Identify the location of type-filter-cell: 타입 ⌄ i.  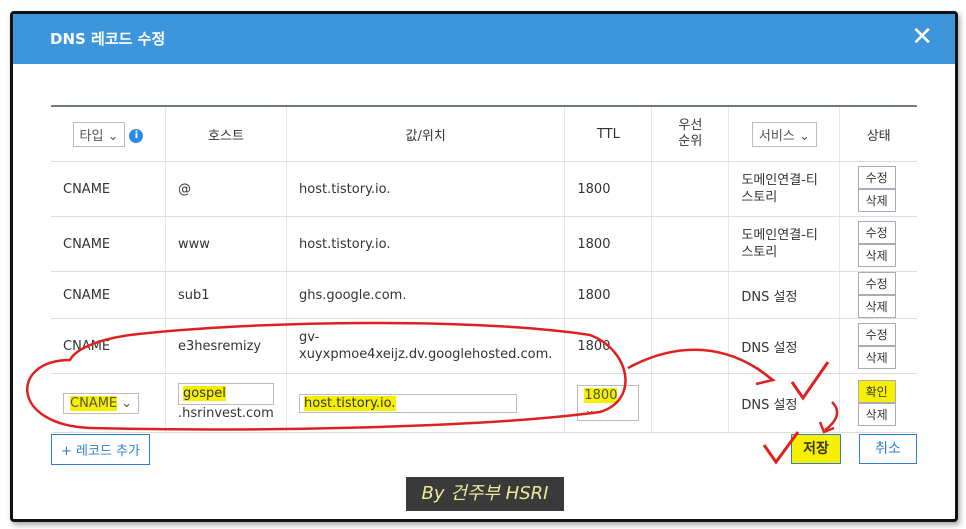
(108, 134).